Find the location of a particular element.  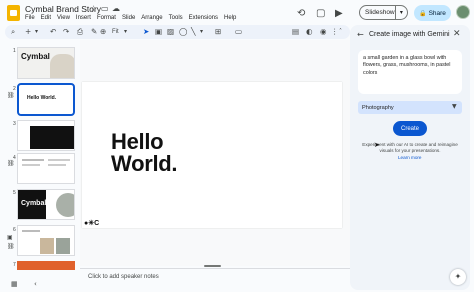

slide-heading: Hello World. is located at coordinates (144, 152).